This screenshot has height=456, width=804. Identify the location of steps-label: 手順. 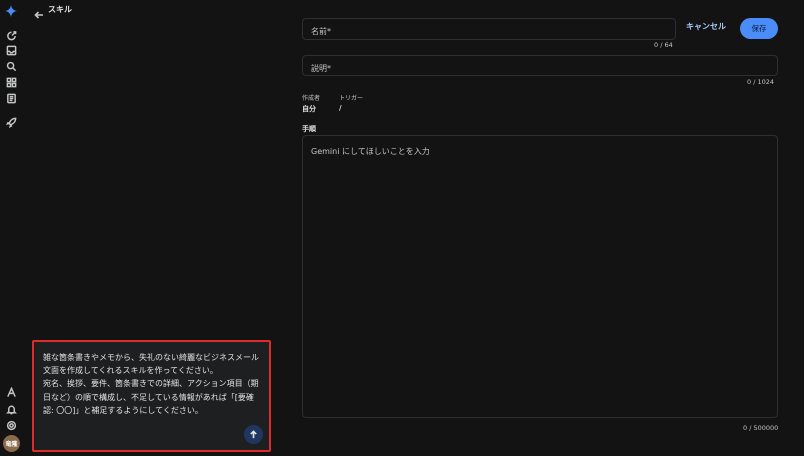
(309, 129).